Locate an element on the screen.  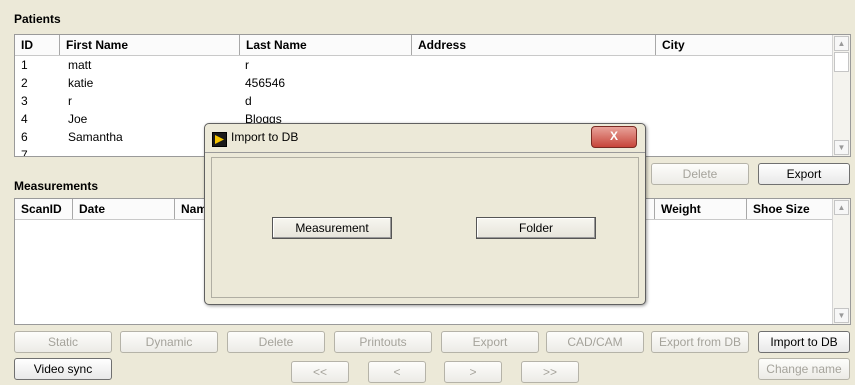
cadcam-button: CAD/CAM is located at coordinates (595, 342).